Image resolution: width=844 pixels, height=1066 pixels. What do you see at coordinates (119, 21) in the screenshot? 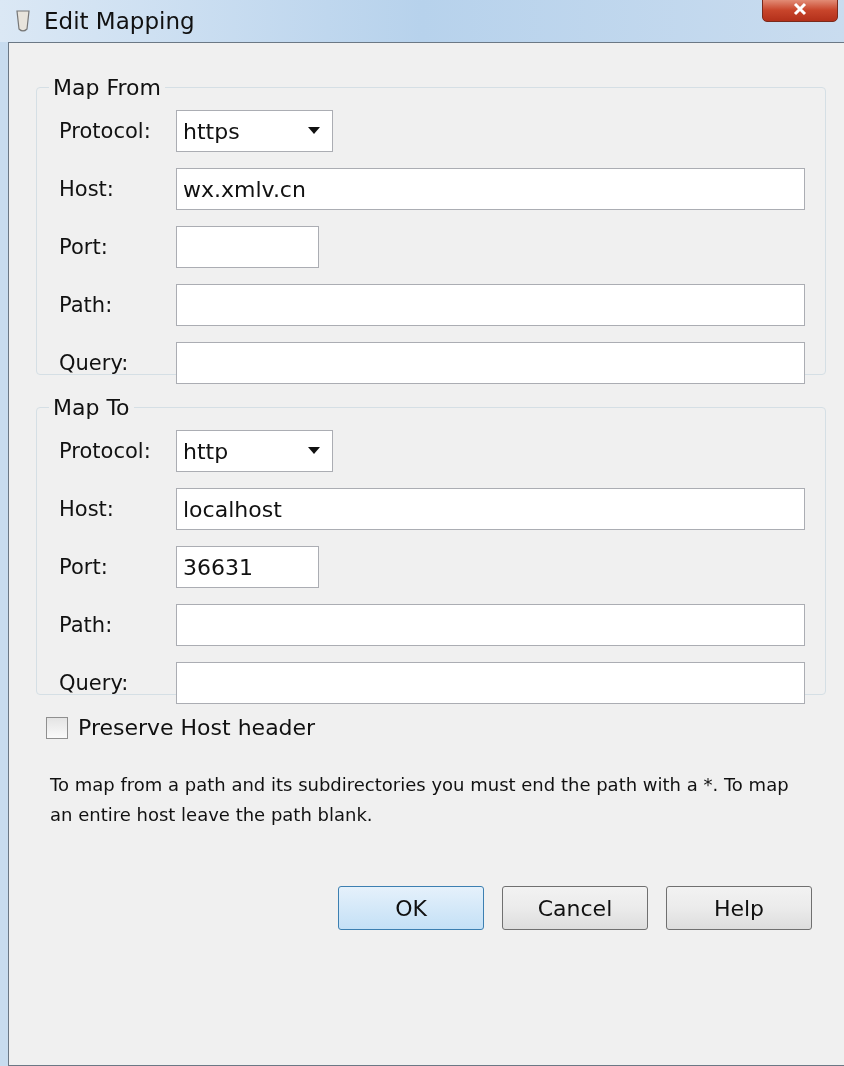
I see `window-title: Edit Mapping` at bounding box center [119, 21].